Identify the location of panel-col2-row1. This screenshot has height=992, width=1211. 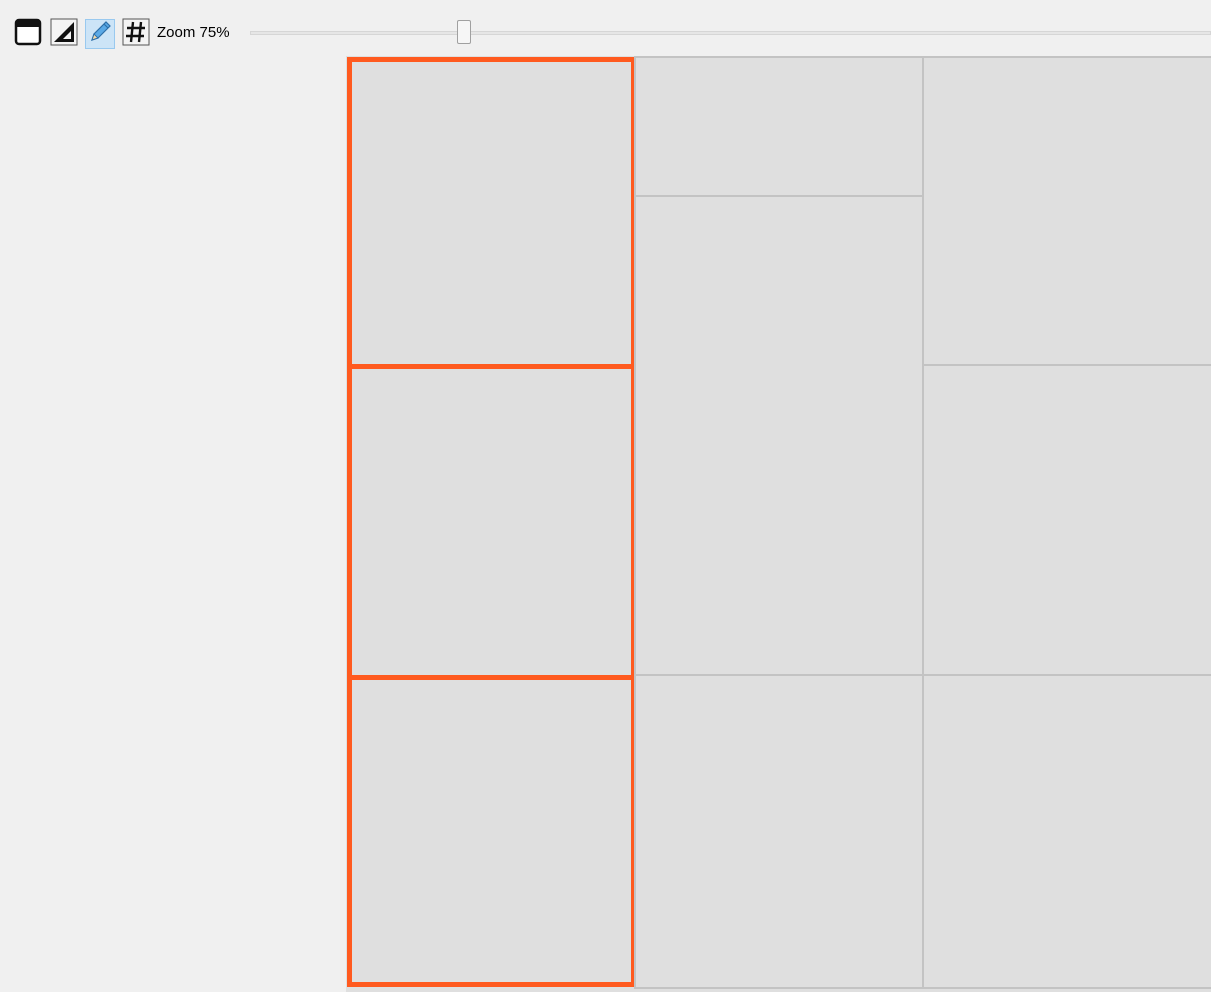
(779, 127).